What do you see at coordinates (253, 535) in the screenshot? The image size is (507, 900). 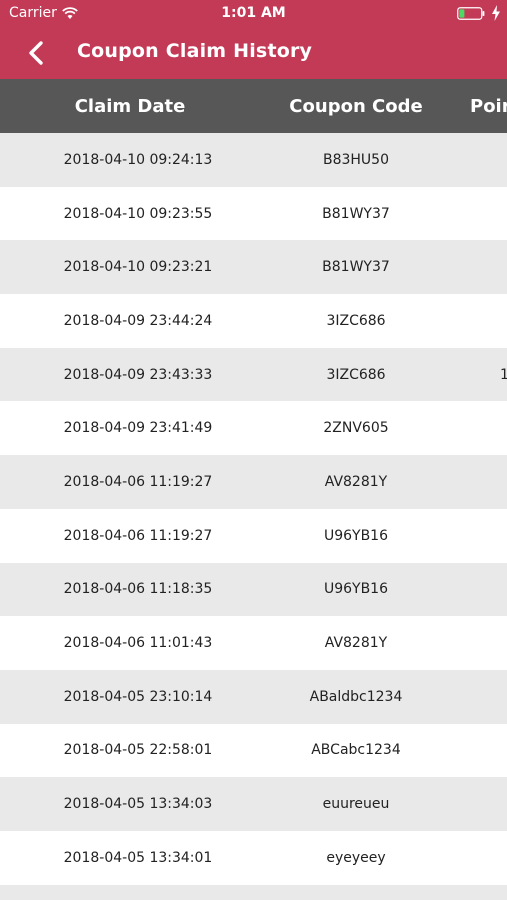 I see `table-row: 2018-04-06 11:19:27 U96YB16` at bounding box center [253, 535].